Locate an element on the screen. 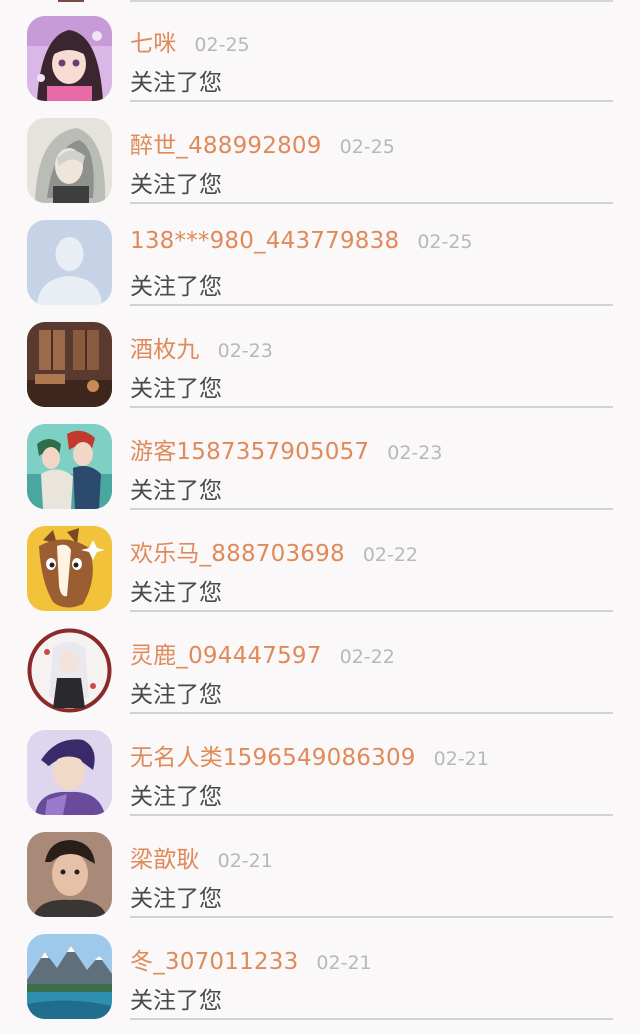  username: 138***980_443779838 is located at coordinates (264, 241).